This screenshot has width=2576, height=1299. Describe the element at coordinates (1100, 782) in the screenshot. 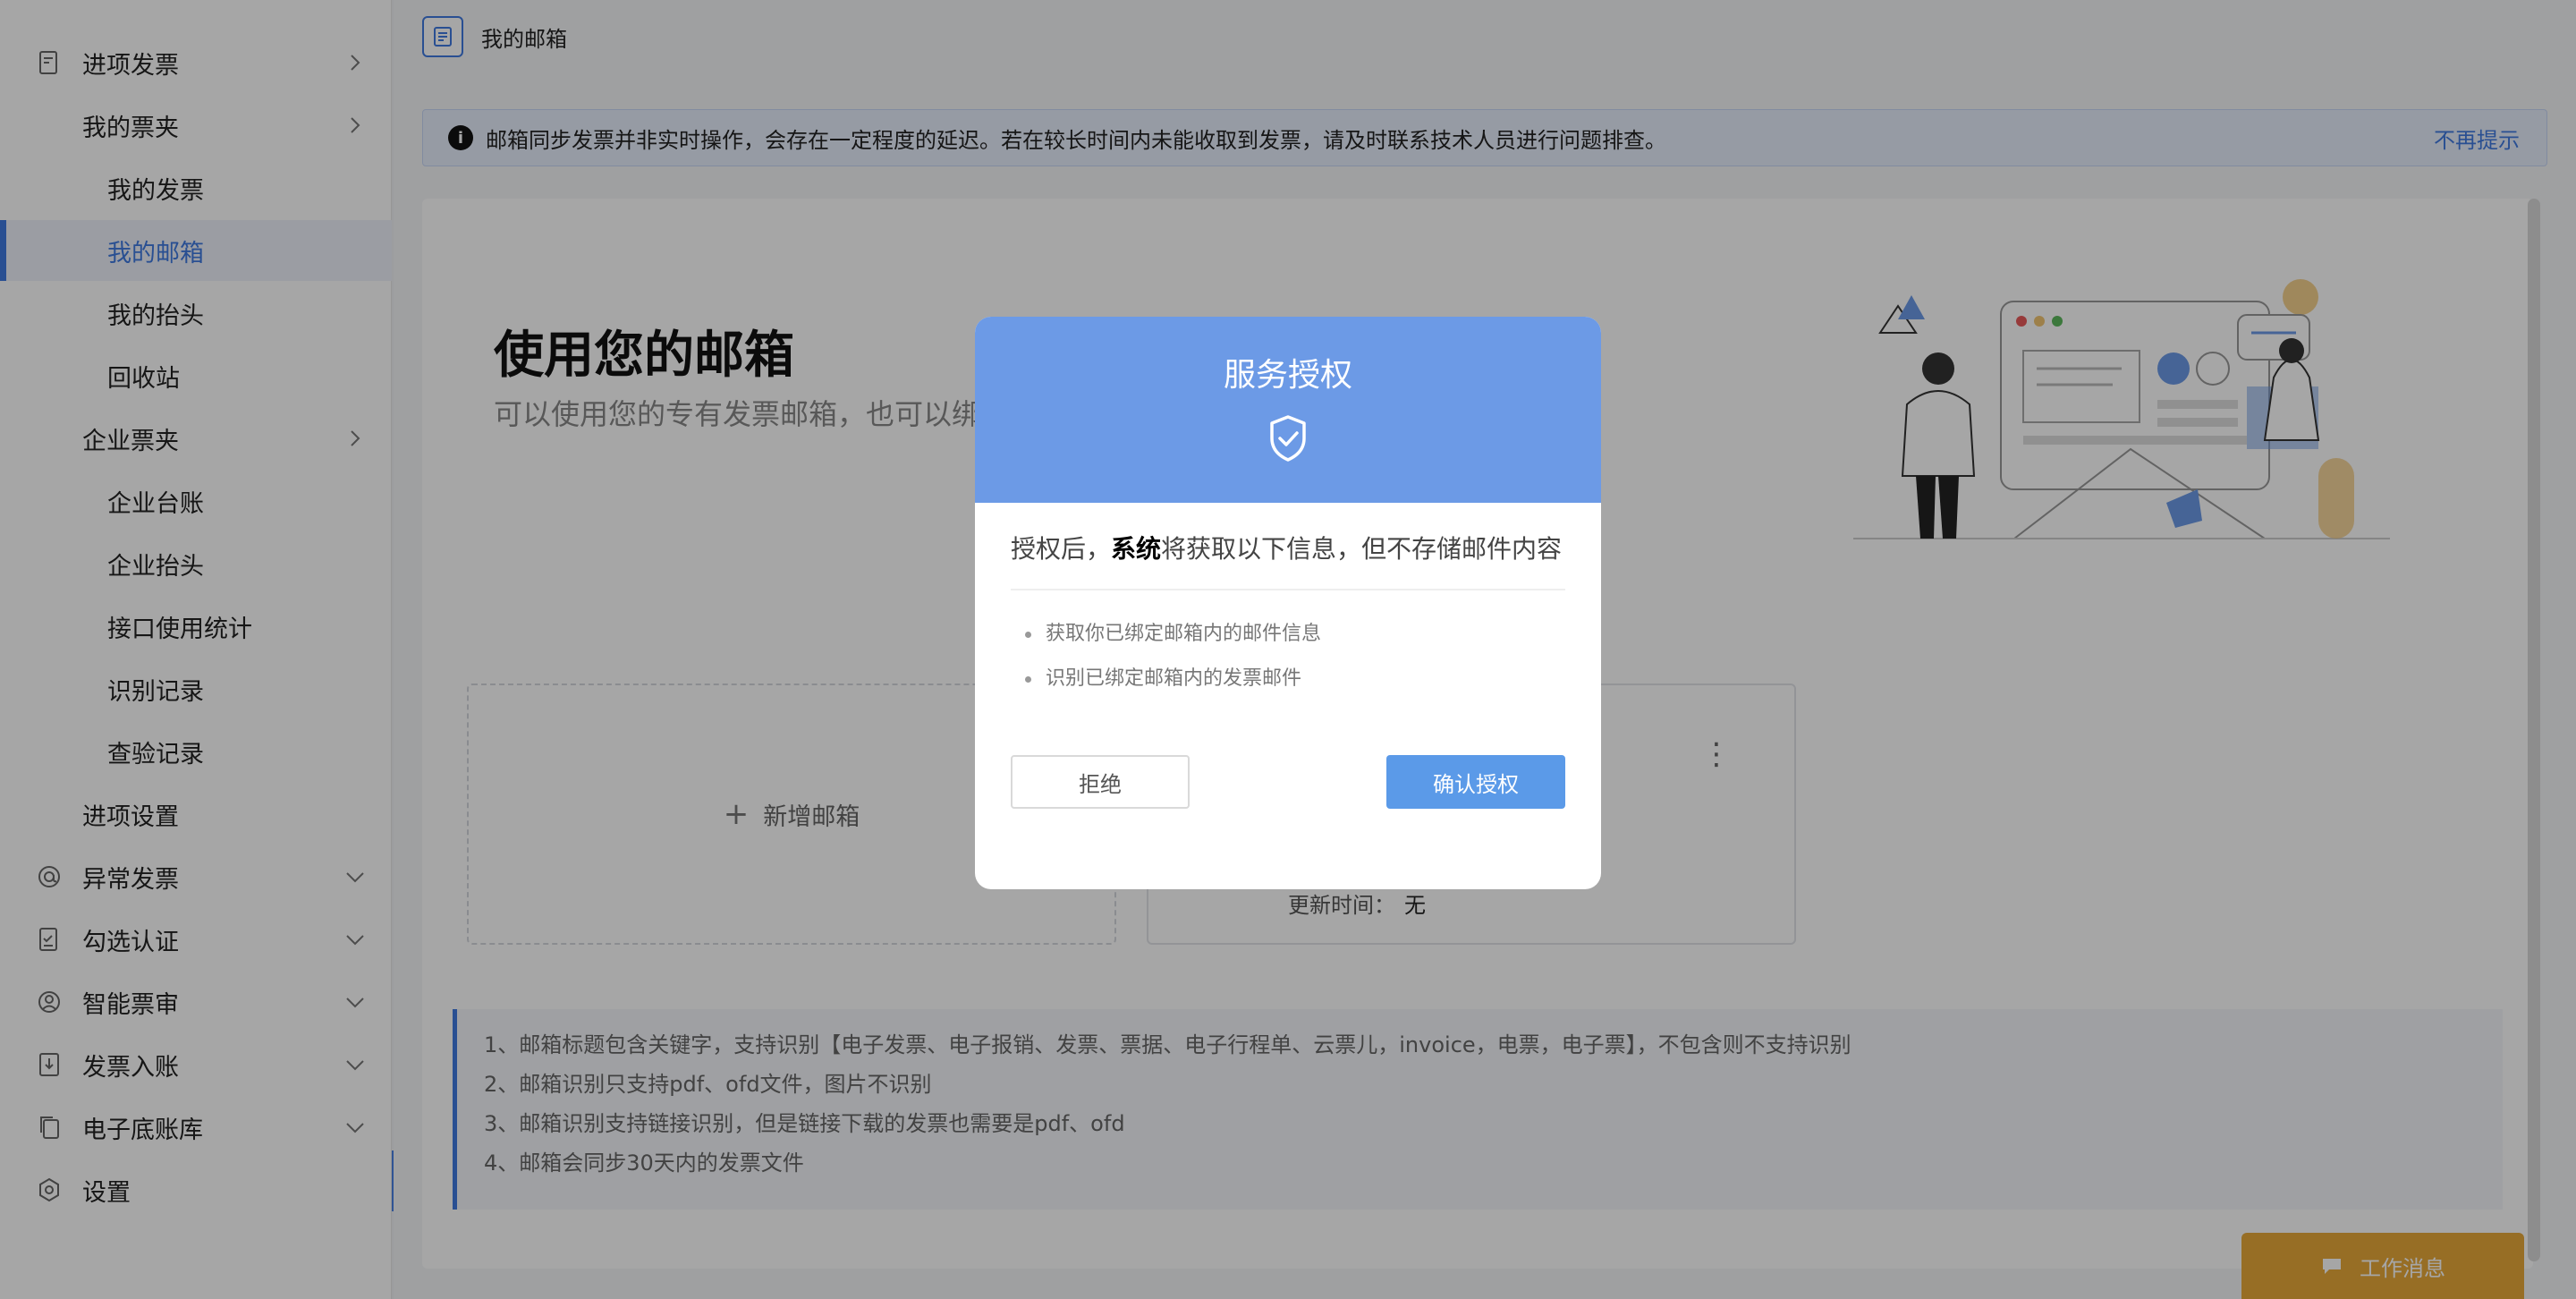

I see `reject-button: 拒绝` at that location.